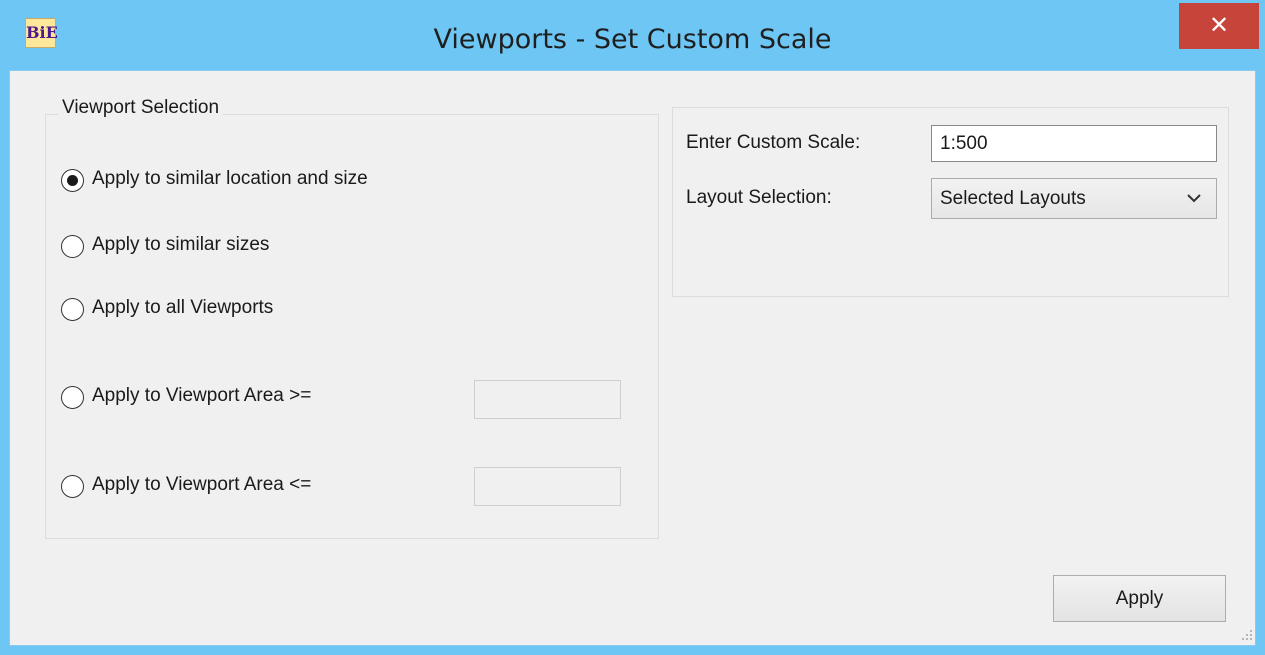  Describe the element at coordinates (183, 307) in the screenshot. I see `radio-label: Apply to all Viewports` at that location.